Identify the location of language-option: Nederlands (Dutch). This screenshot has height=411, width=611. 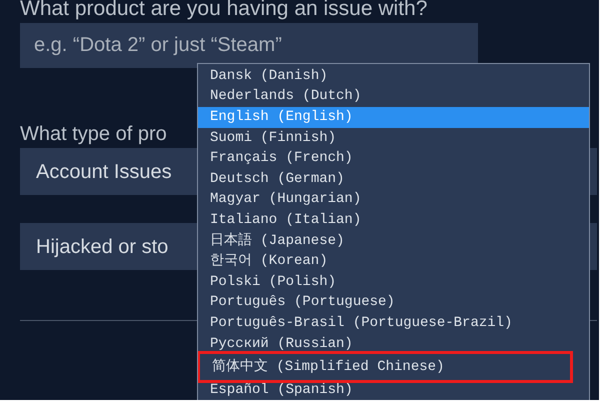
(393, 97).